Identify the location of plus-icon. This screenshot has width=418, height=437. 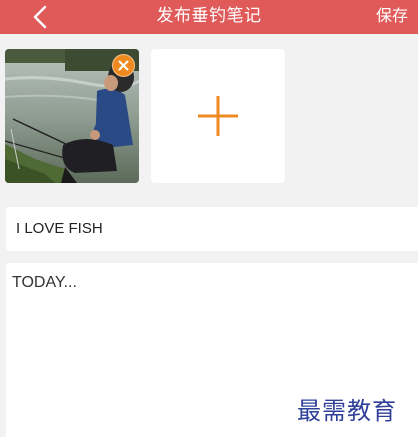
(218, 116).